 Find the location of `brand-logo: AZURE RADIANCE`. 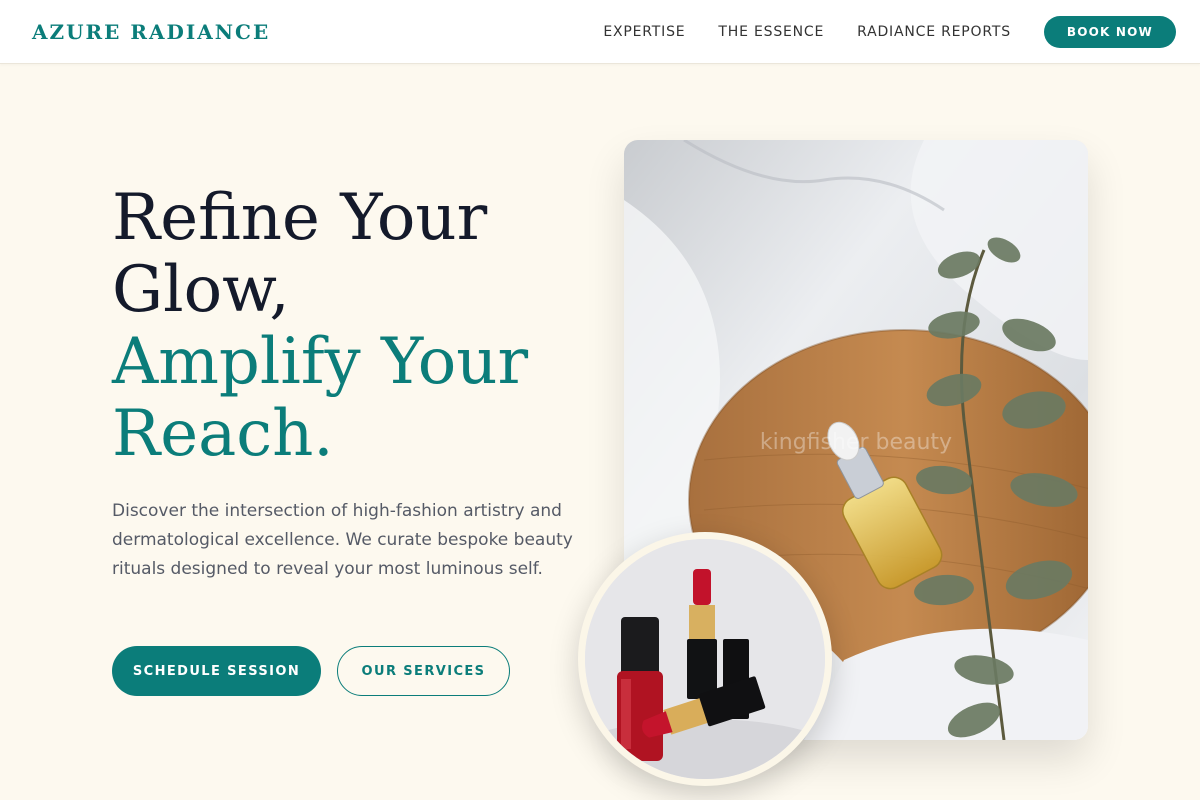

brand-logo: AZURE RADIANCE is located at coordinates (151, 32).